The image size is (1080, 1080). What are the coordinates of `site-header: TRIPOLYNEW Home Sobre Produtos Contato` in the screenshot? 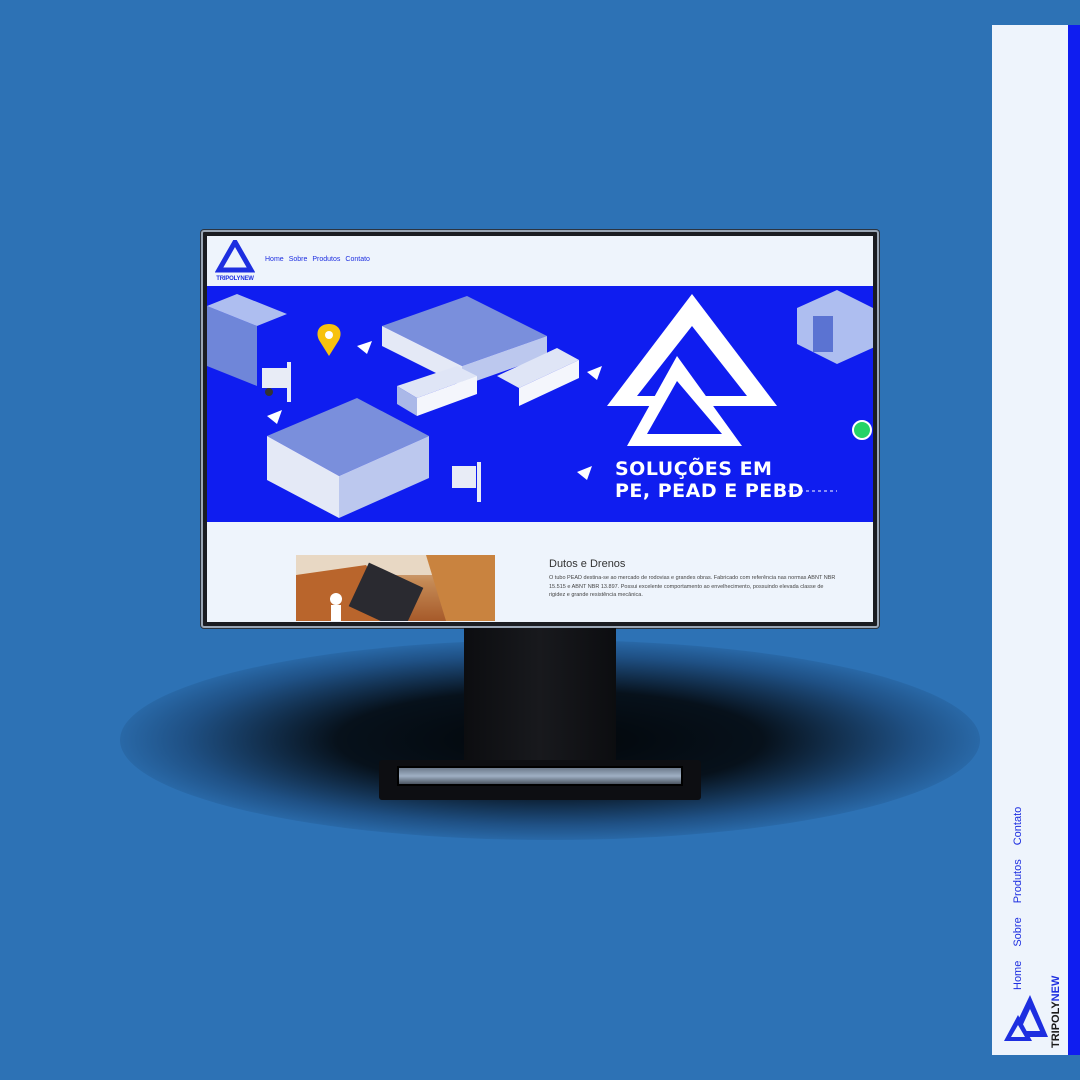 It's located at (540, 261).